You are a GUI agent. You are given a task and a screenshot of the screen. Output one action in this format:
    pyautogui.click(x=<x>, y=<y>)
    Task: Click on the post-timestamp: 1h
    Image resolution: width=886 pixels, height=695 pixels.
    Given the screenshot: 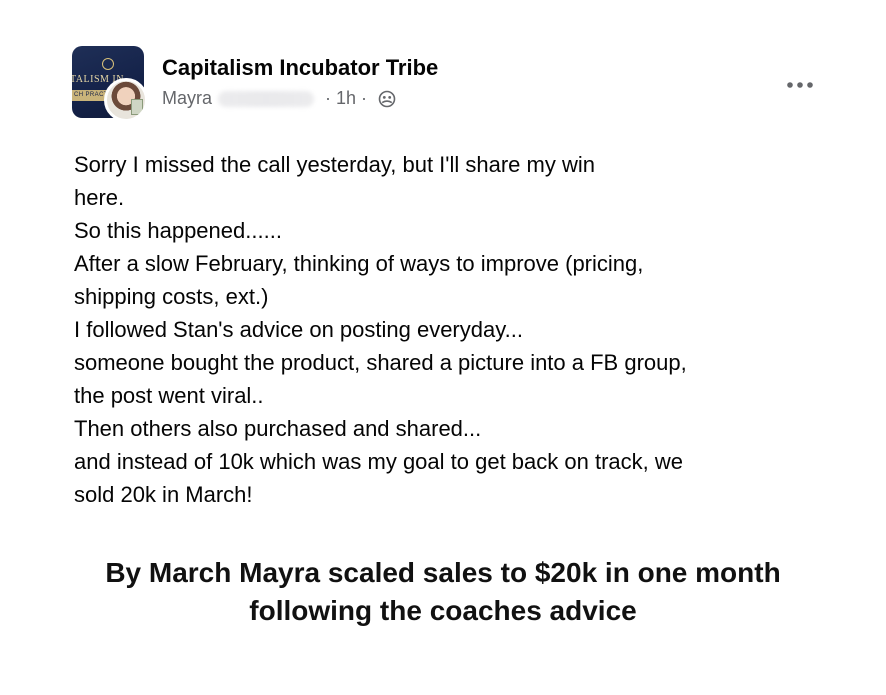 What is the action you would take?
    pyautogui.click(x=346, y=98)
    